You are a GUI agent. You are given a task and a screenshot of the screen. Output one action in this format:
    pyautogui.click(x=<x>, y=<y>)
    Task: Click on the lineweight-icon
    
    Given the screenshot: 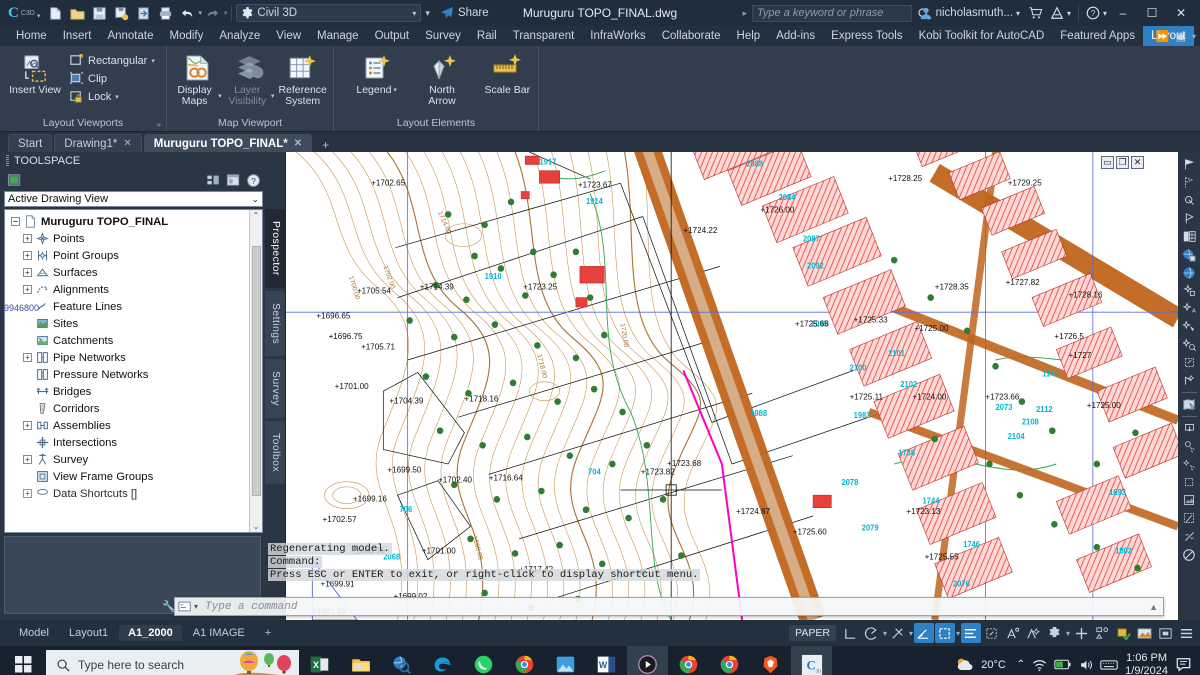 What is the action you would take?
    pyautogui.click(x=944, y=633)
    